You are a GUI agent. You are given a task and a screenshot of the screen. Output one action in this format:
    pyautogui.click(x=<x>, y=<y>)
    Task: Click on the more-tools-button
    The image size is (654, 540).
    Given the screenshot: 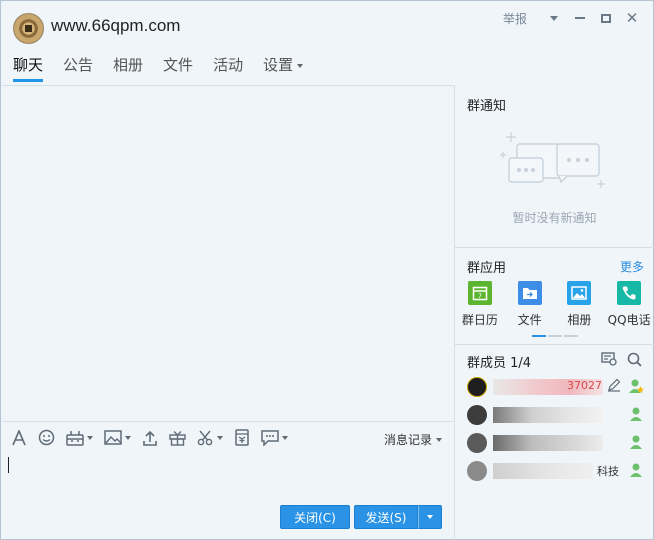 What is the action you would take?
    pyautogui.click(x=274, y=437)
    